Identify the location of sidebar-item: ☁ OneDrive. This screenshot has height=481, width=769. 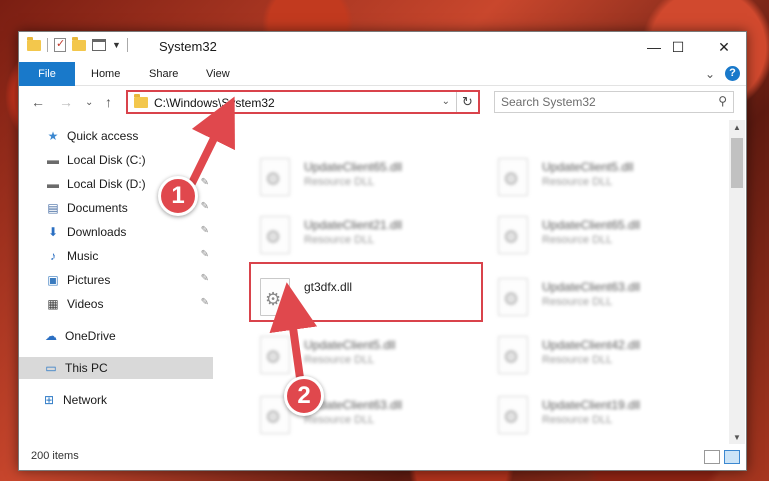
(116, 336).